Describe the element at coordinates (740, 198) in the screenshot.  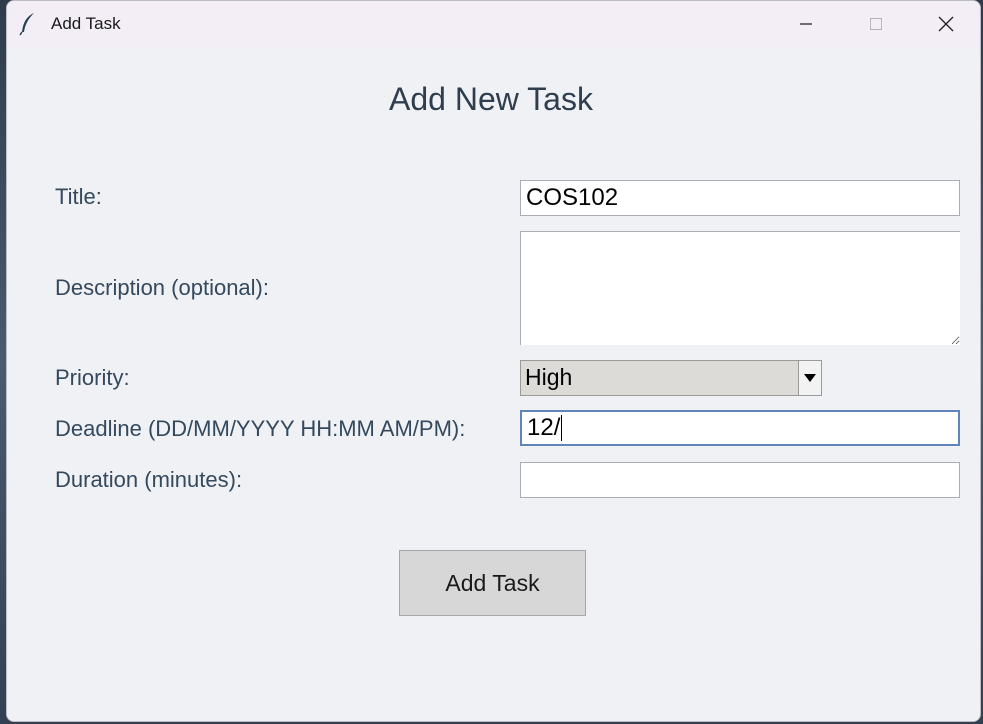
I see `title-input` at that location.